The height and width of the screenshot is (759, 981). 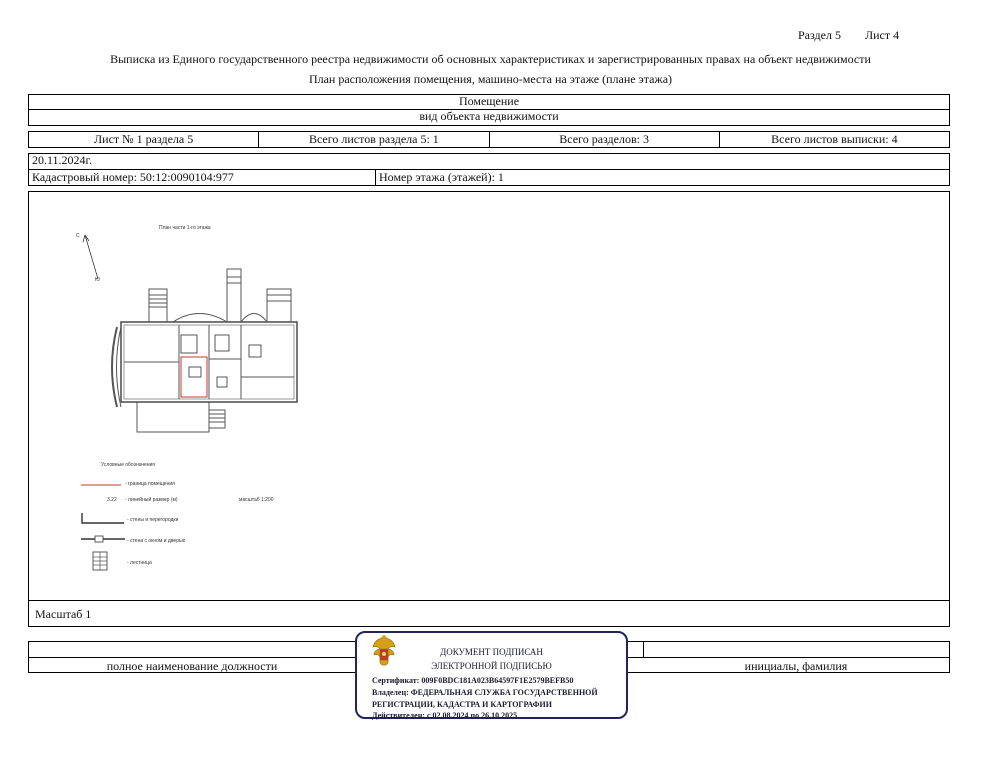 I want to click on object-type-caption-row: вид объекта недвижимости, so click(x=489, y=117).